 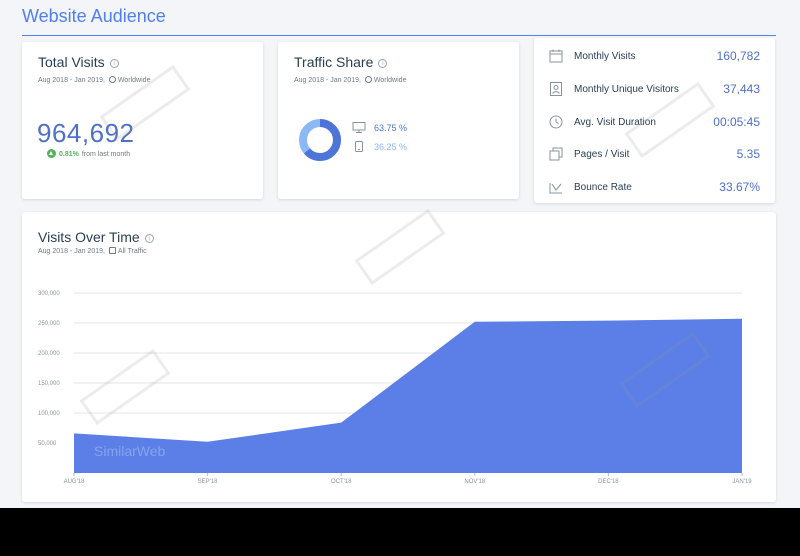 What do you see at coordinates (49, 324) in the screenshot?
I see `y-tick-label: 250,000` at bounding box center [49, 324].